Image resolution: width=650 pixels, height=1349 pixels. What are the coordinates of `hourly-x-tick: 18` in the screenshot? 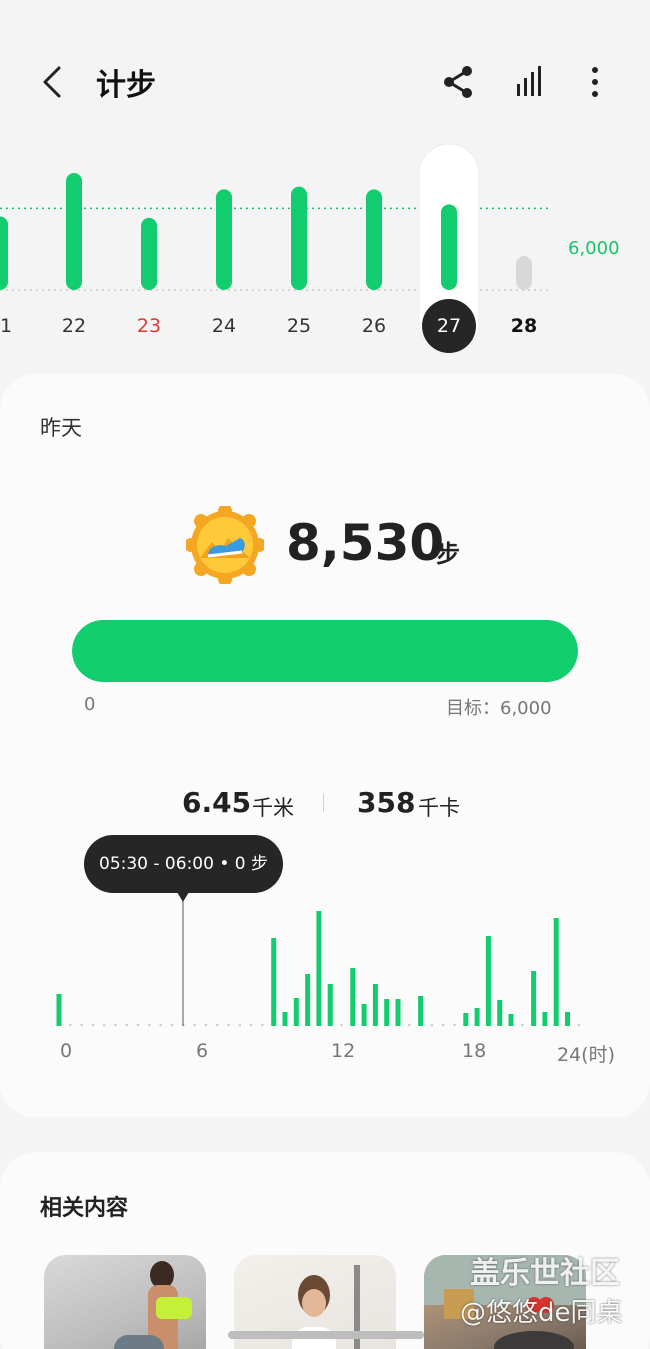 It's located at (474, 1051).